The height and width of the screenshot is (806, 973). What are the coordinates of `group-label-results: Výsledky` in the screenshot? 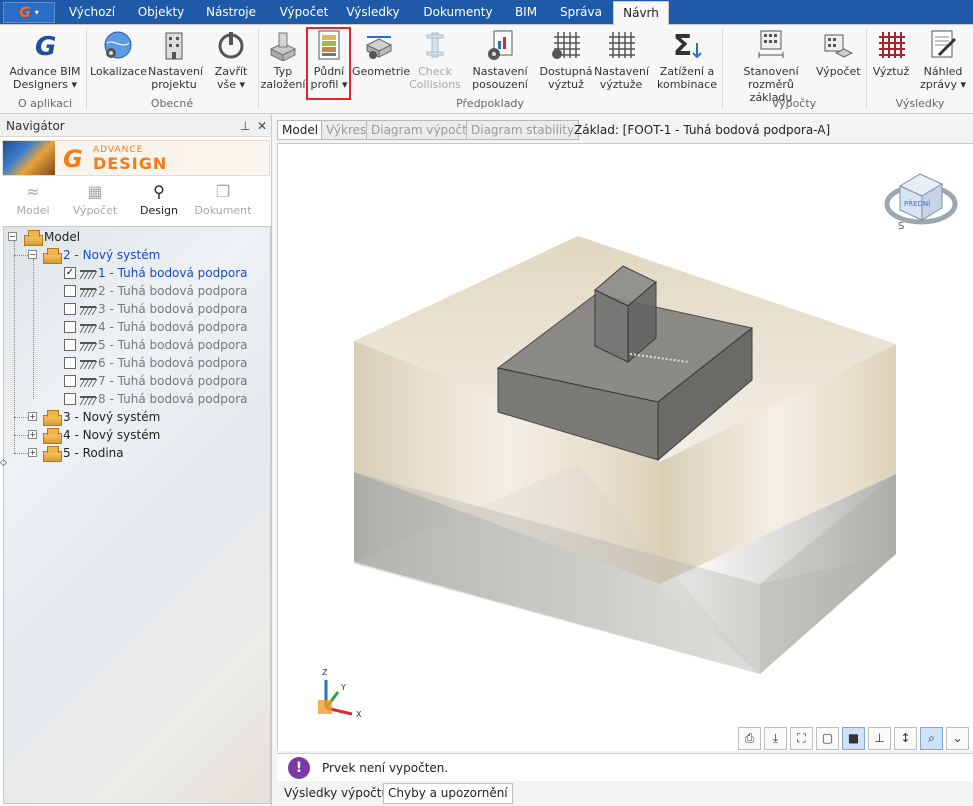 It's located at (920, 103).